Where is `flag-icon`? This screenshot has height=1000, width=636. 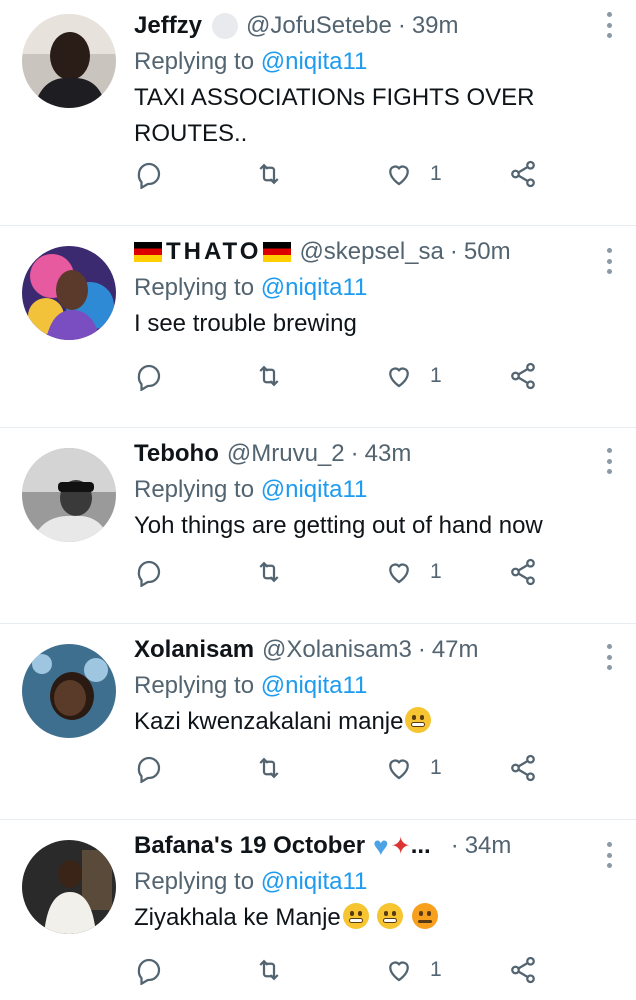 flag-icon is located at coordinates (148, 252).